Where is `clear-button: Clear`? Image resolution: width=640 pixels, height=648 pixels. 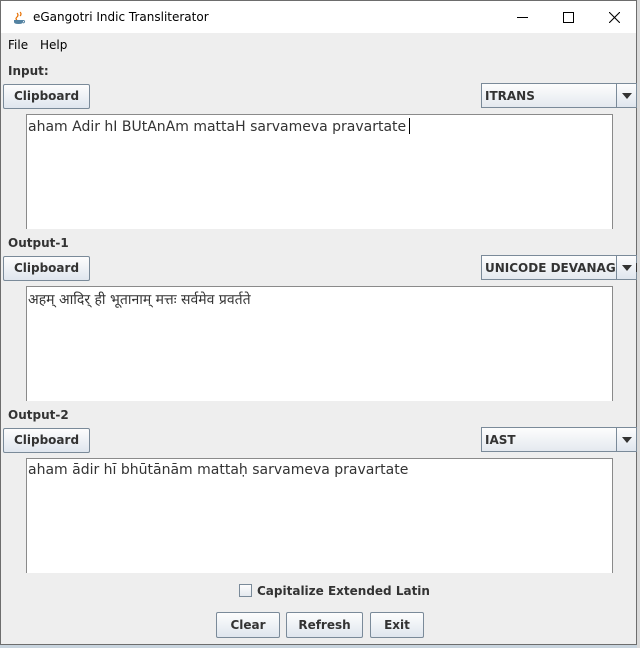
clear-button: Clear is located at coordinates (248, 625).